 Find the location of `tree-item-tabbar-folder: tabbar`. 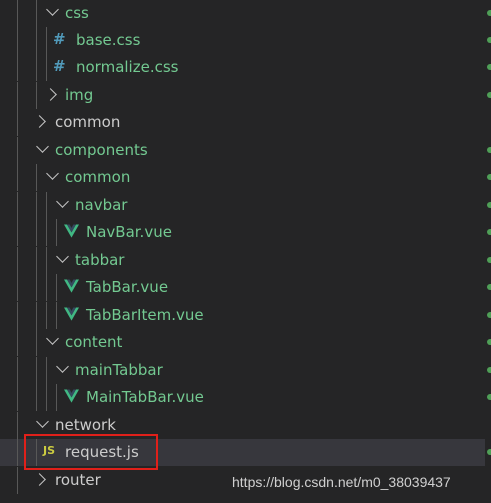

tree-item-tabbar-folder: tabbar is located at coordinates (242, 260).